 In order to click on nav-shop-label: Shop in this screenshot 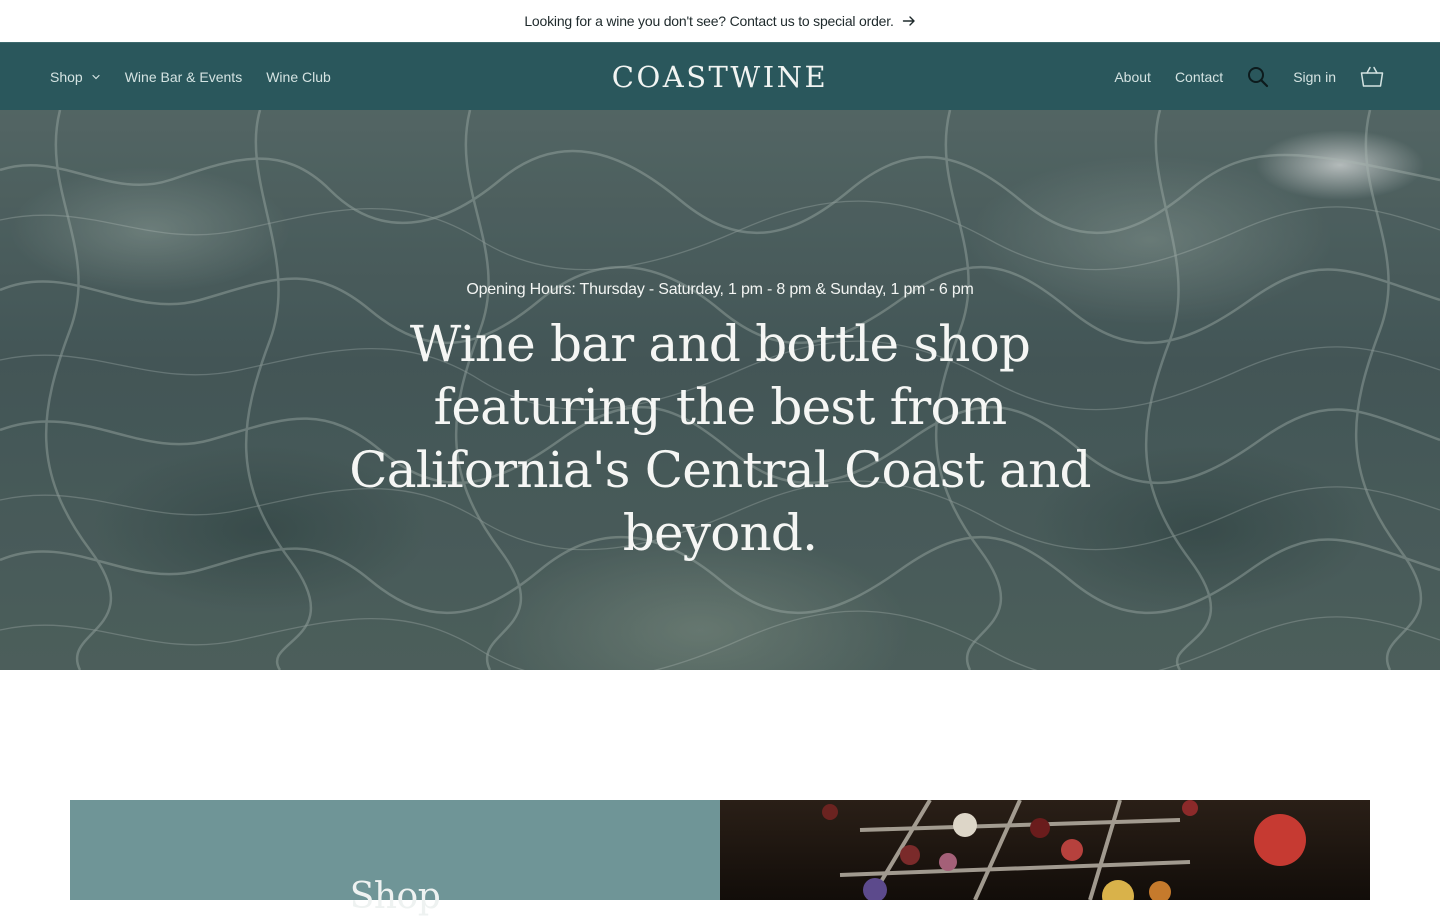, I will do `click(66, 77)`.